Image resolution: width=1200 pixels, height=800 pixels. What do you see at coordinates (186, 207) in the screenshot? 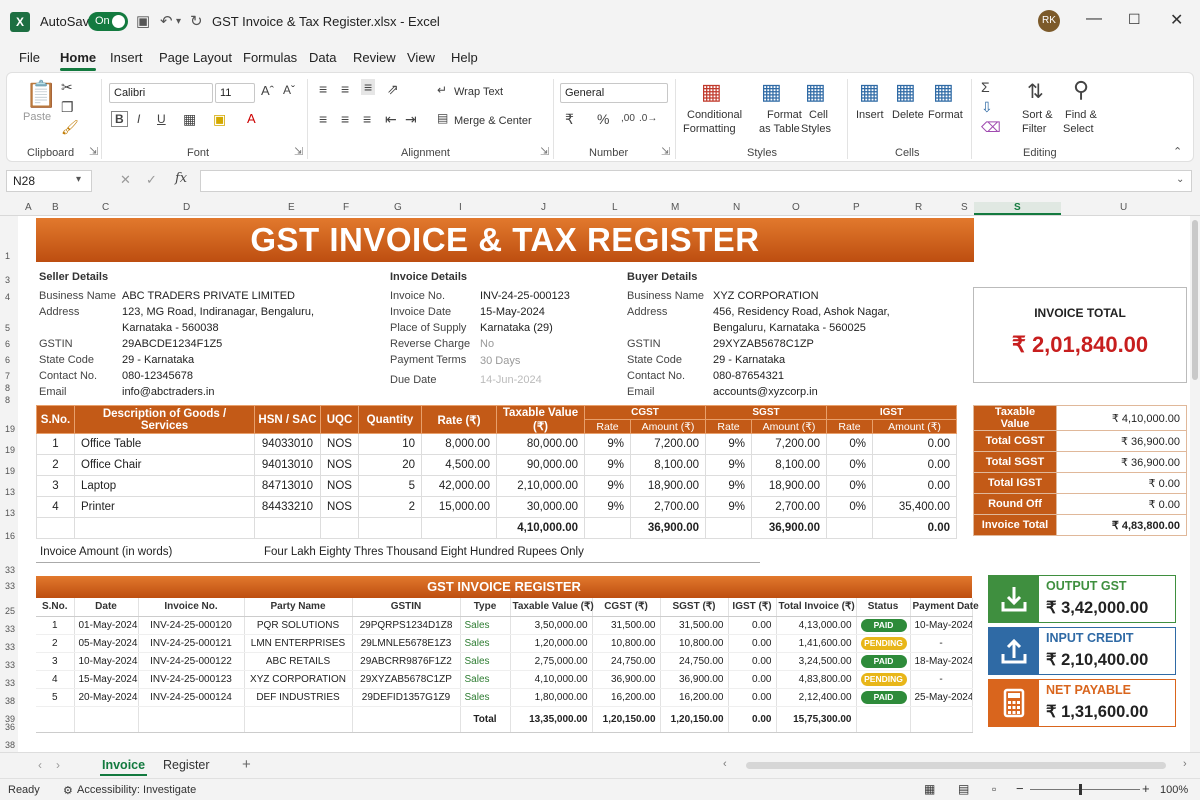
I see `col-header: D` at bounding box center [186, 207].